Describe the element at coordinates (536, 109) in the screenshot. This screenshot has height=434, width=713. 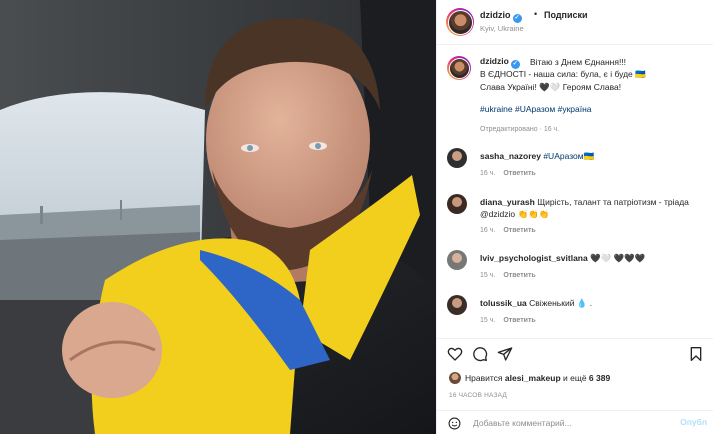
I see `caption-hashtags: #ukraine #UAразом #україна` at that location.